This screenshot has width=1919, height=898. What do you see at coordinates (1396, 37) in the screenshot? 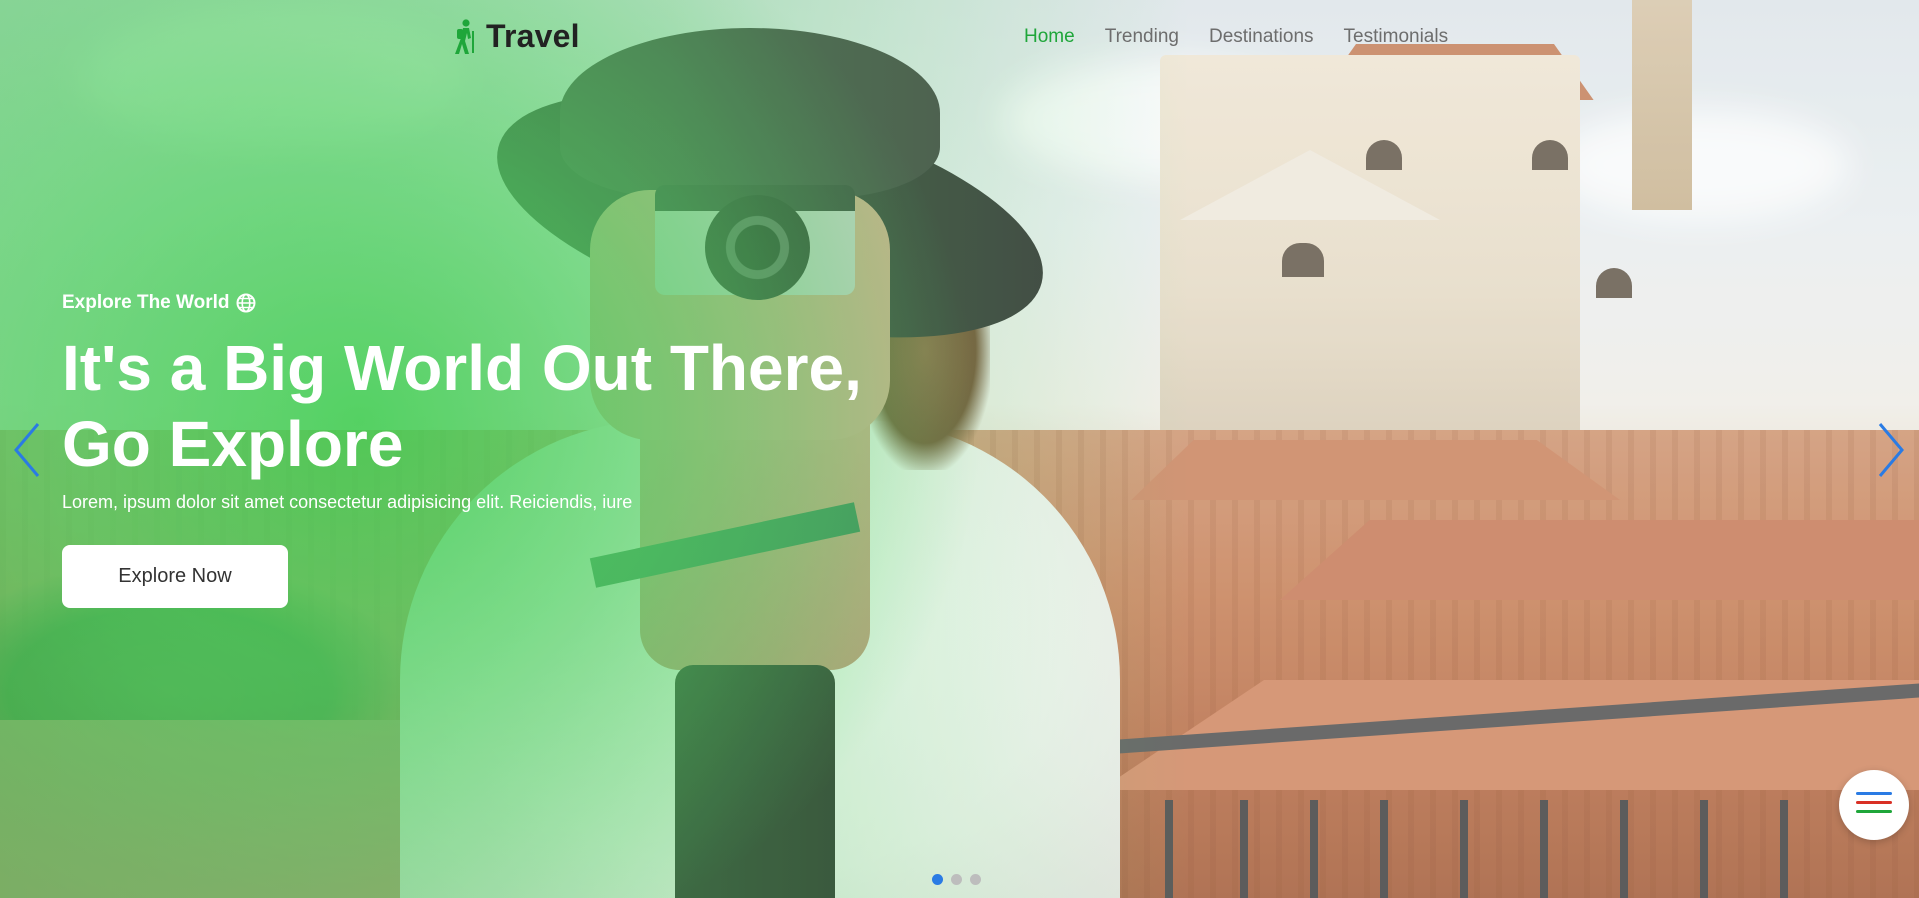
I see `nav-item-testimonials: Testimonials` at bounding box center [1396, 37].